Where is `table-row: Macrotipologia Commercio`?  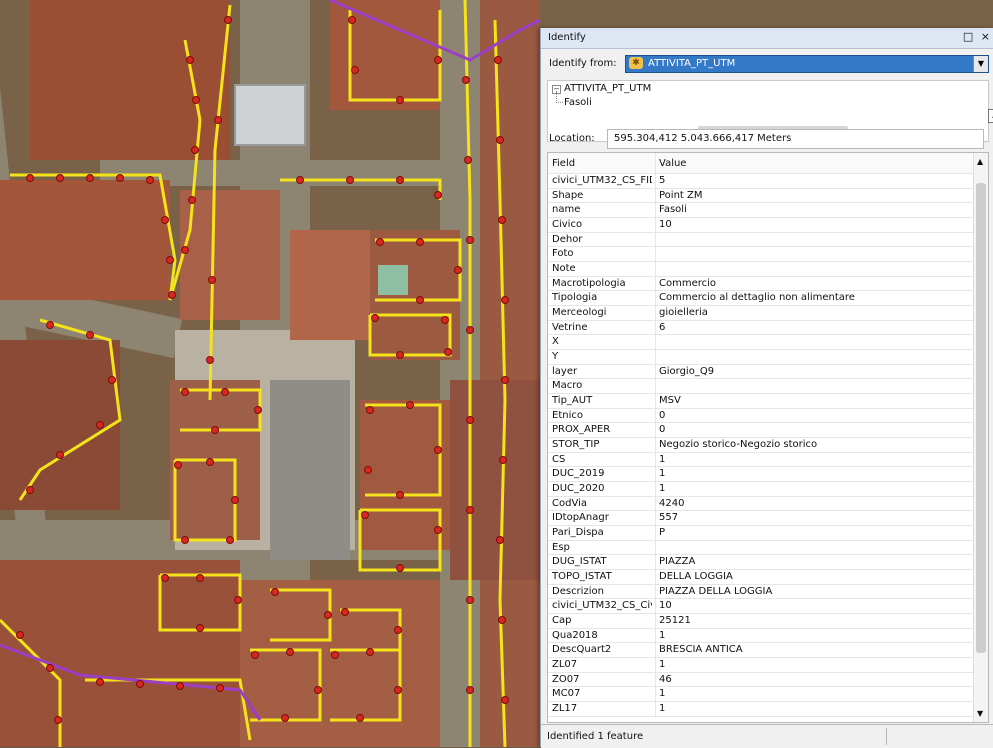 table-row: Macrotipologia Commercio is located at coordinates (763, 283).